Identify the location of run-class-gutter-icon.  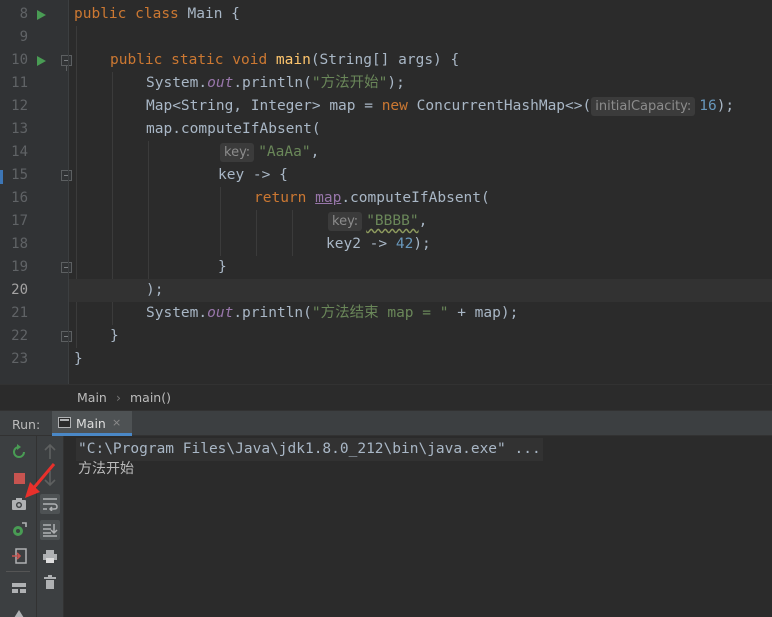
(41, 15).